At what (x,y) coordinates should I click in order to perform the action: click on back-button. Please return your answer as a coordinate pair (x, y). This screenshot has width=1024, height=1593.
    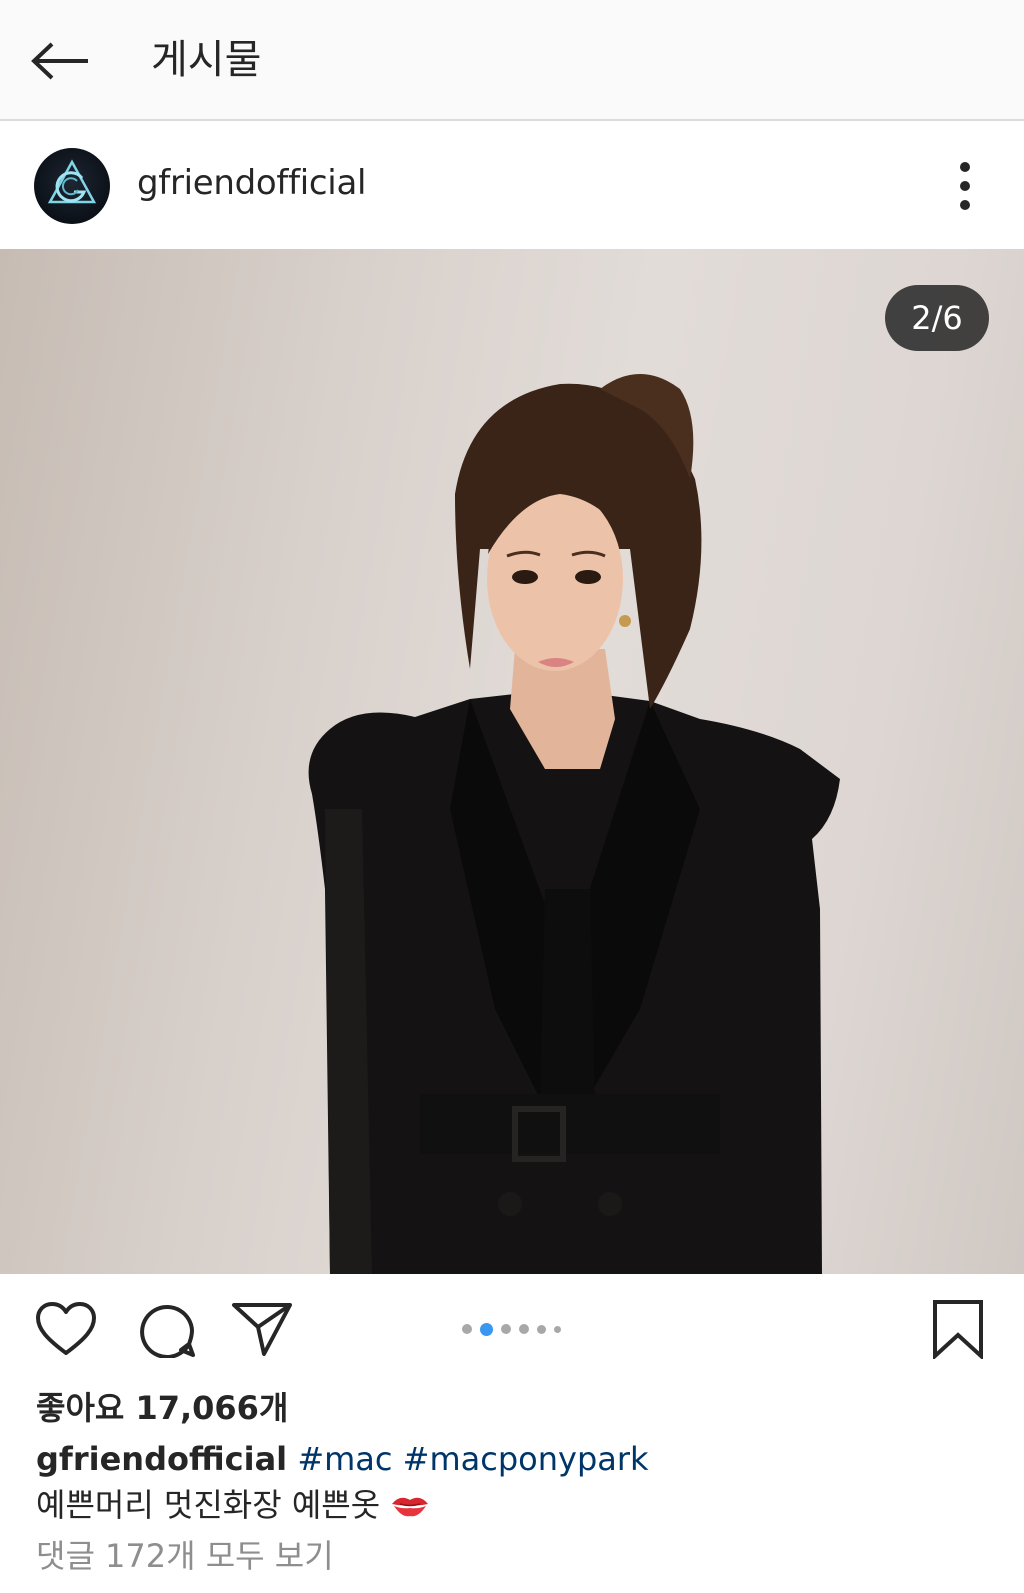
    Looking at the image, I should click on (60, 61).